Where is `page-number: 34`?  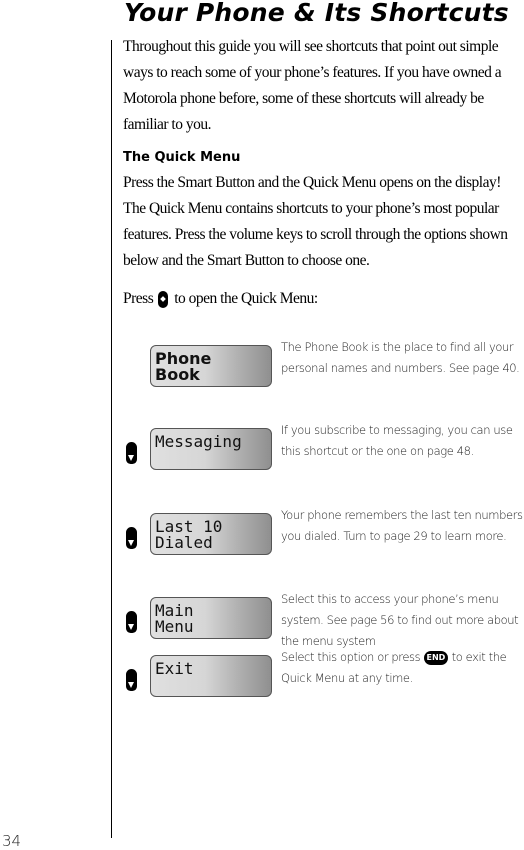 page-number: 34 is located at coordinates (12, 841).